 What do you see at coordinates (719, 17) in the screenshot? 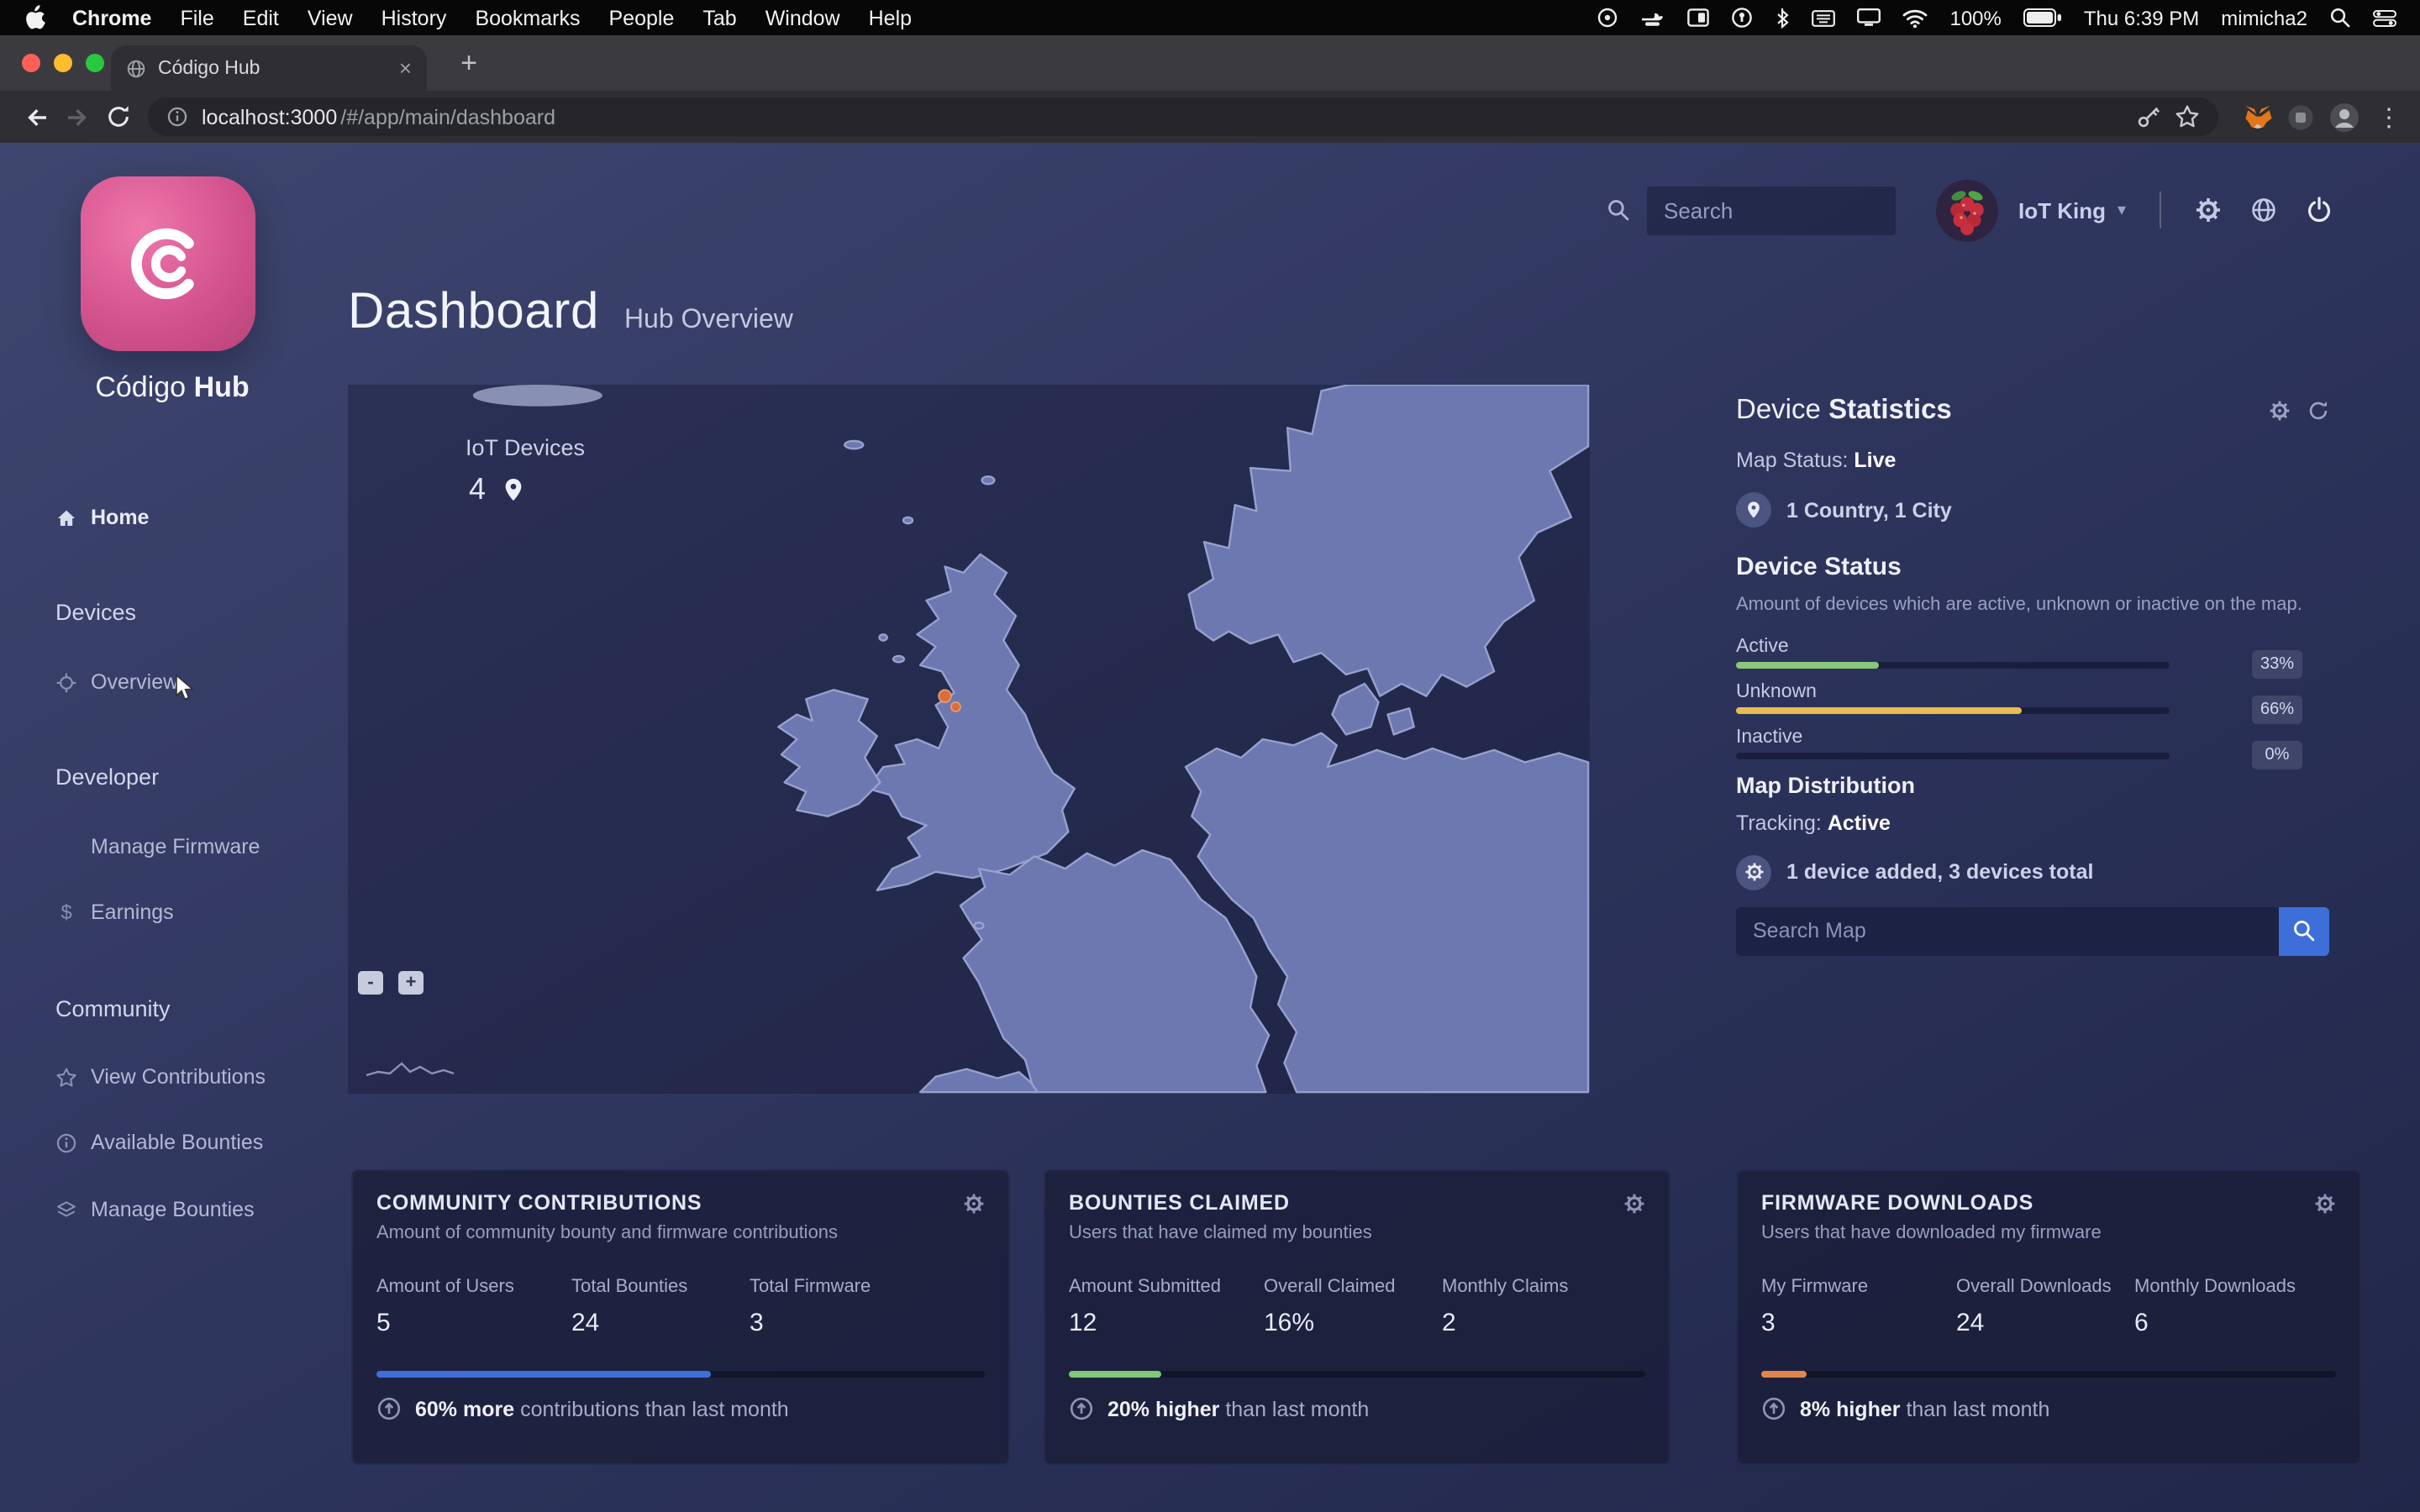
I see `menu-tab: Tab` at bounding box center [719, 17].